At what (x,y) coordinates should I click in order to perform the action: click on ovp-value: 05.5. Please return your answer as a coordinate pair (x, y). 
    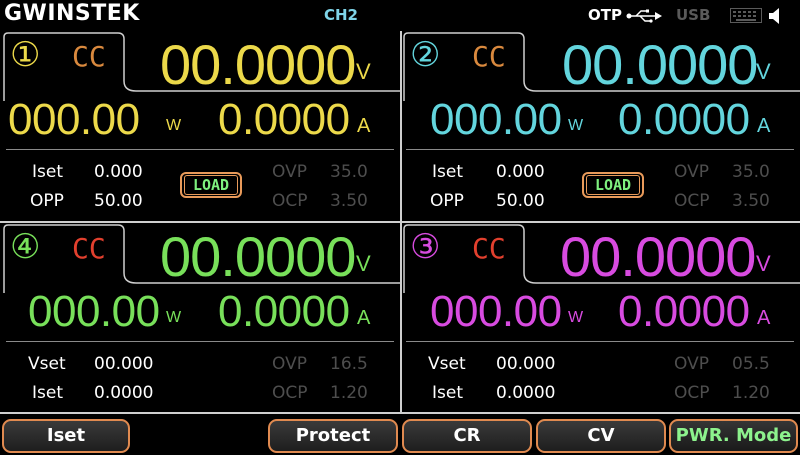
    Looking at the image, I should click on (751, 364).